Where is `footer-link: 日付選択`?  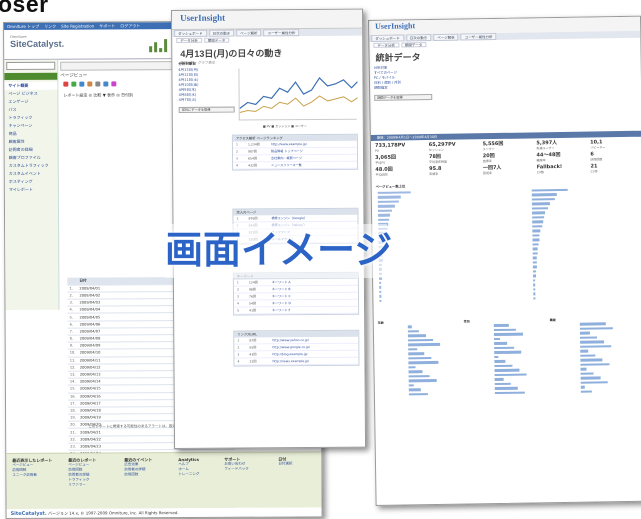 footer-link: 日付選択 is located at coordinates (285, 463).